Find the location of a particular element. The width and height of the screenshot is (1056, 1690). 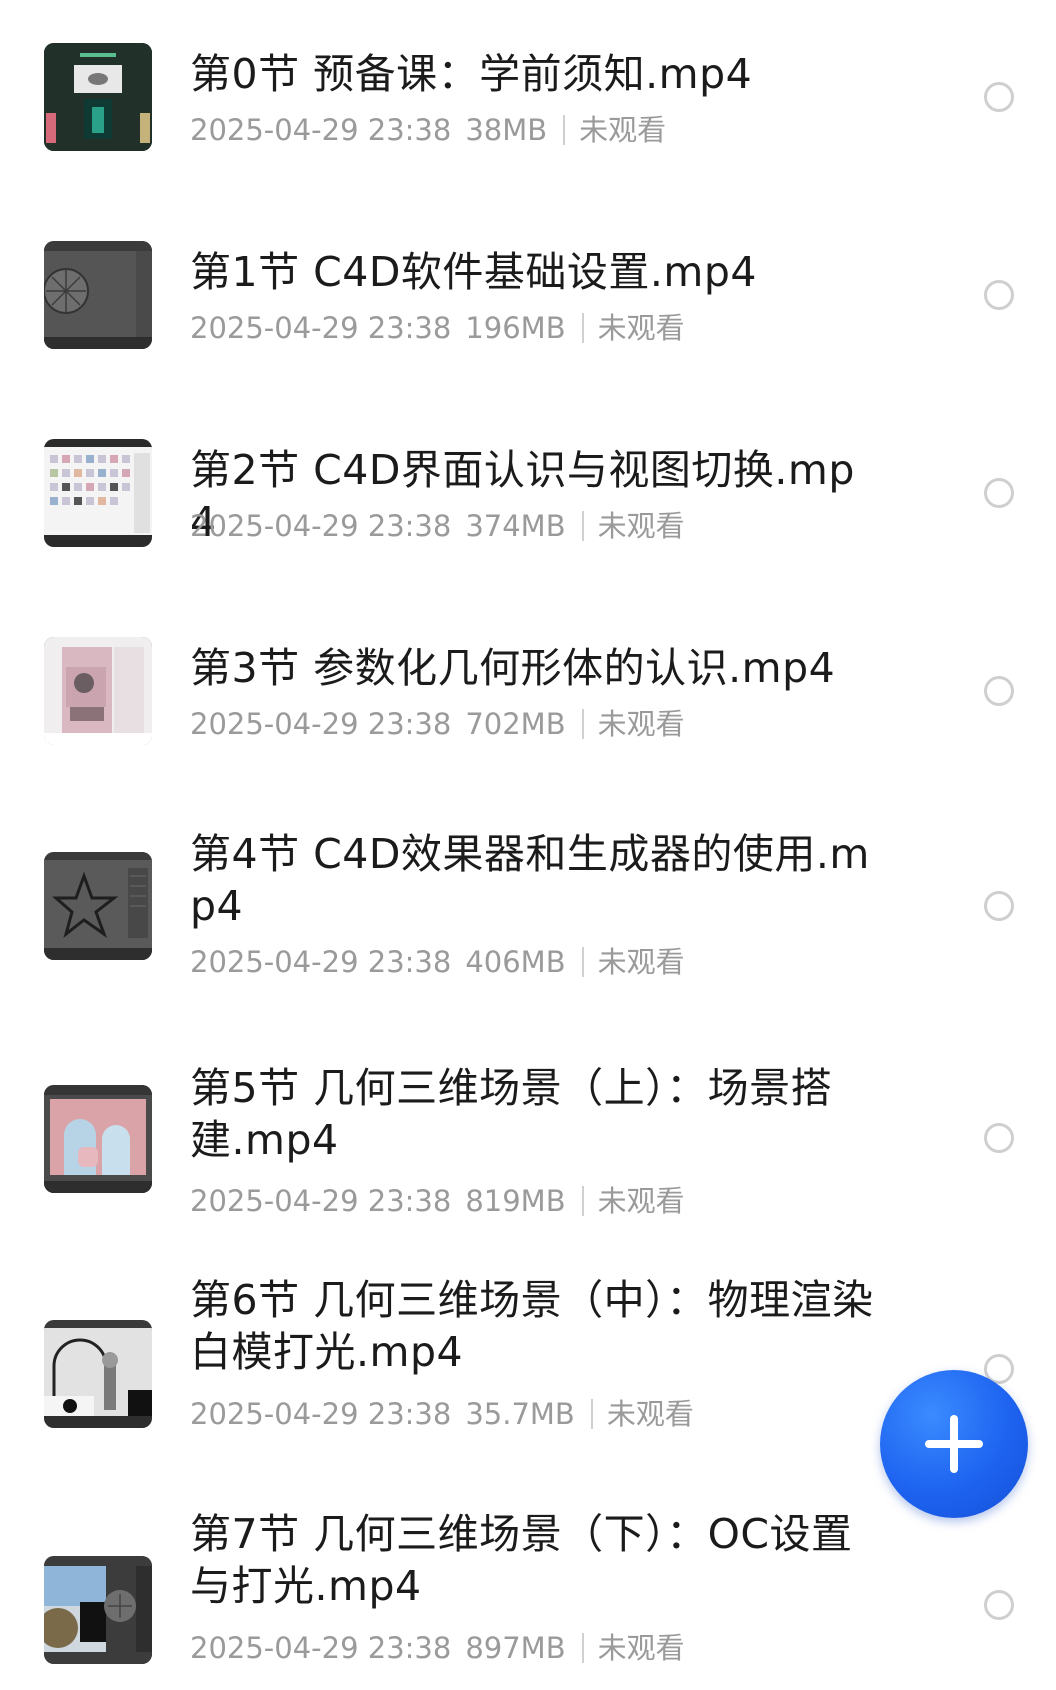

file-size: 35.7MB is located at coordinates (520, 1414).